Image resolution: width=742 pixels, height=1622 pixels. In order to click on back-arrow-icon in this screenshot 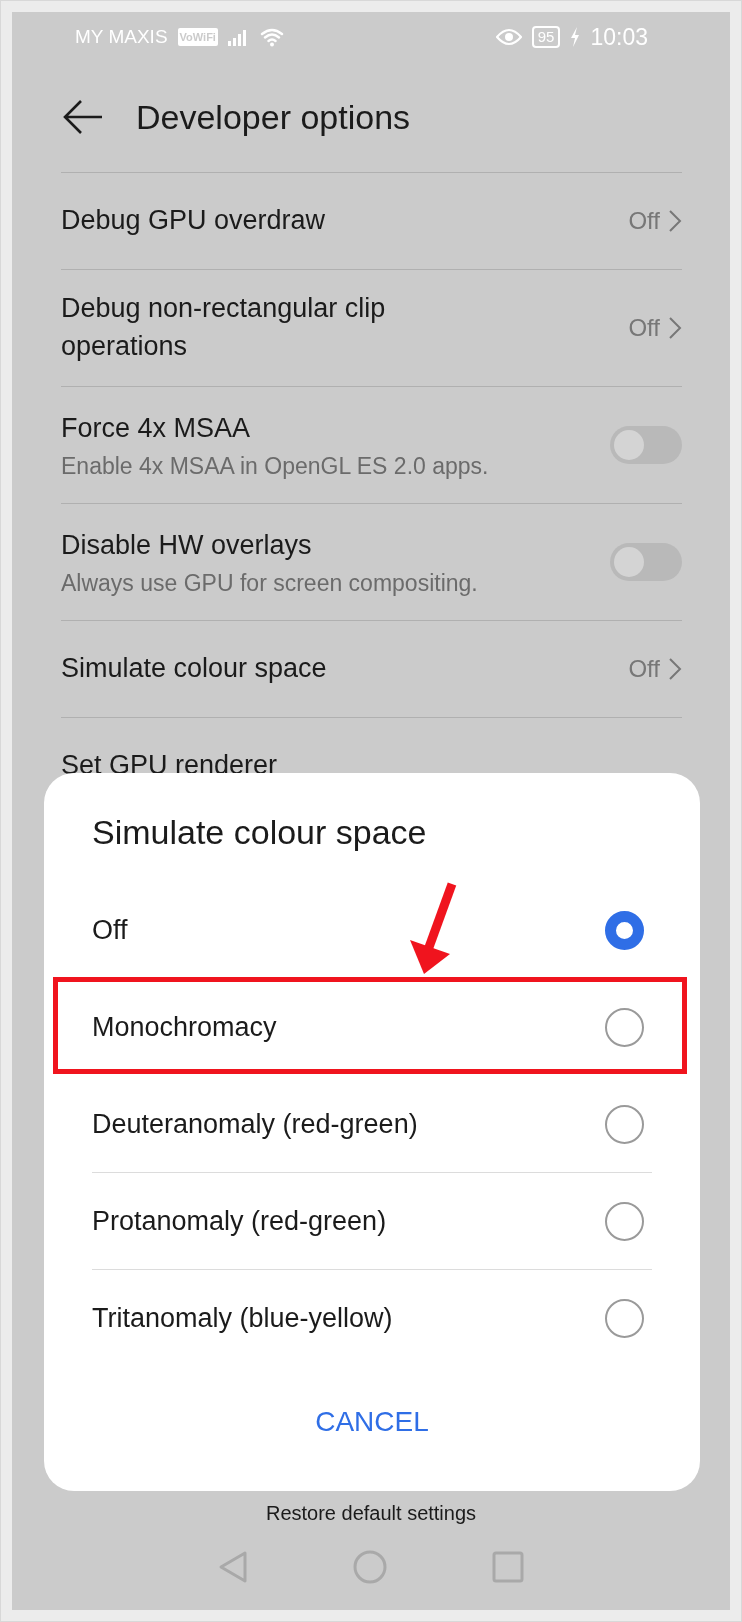, I will do `click(83, 117)`.